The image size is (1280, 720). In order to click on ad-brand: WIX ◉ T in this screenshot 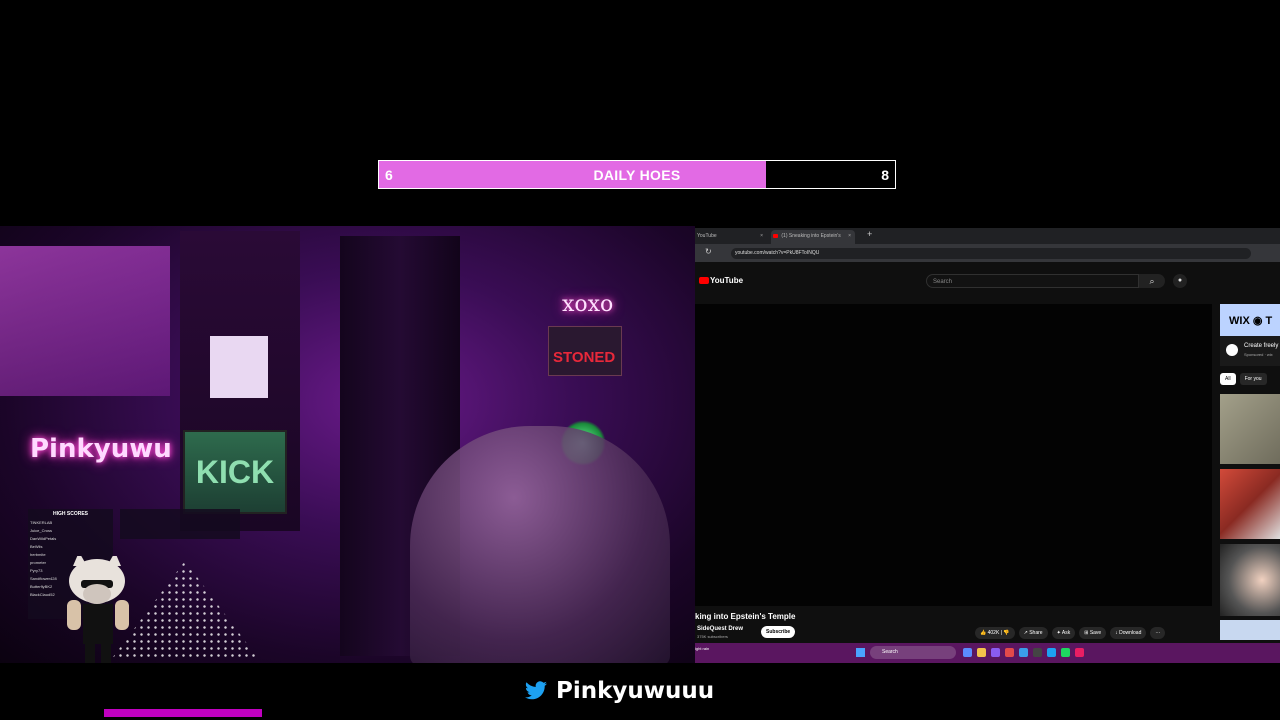, I will do `click(1251, 321)`.